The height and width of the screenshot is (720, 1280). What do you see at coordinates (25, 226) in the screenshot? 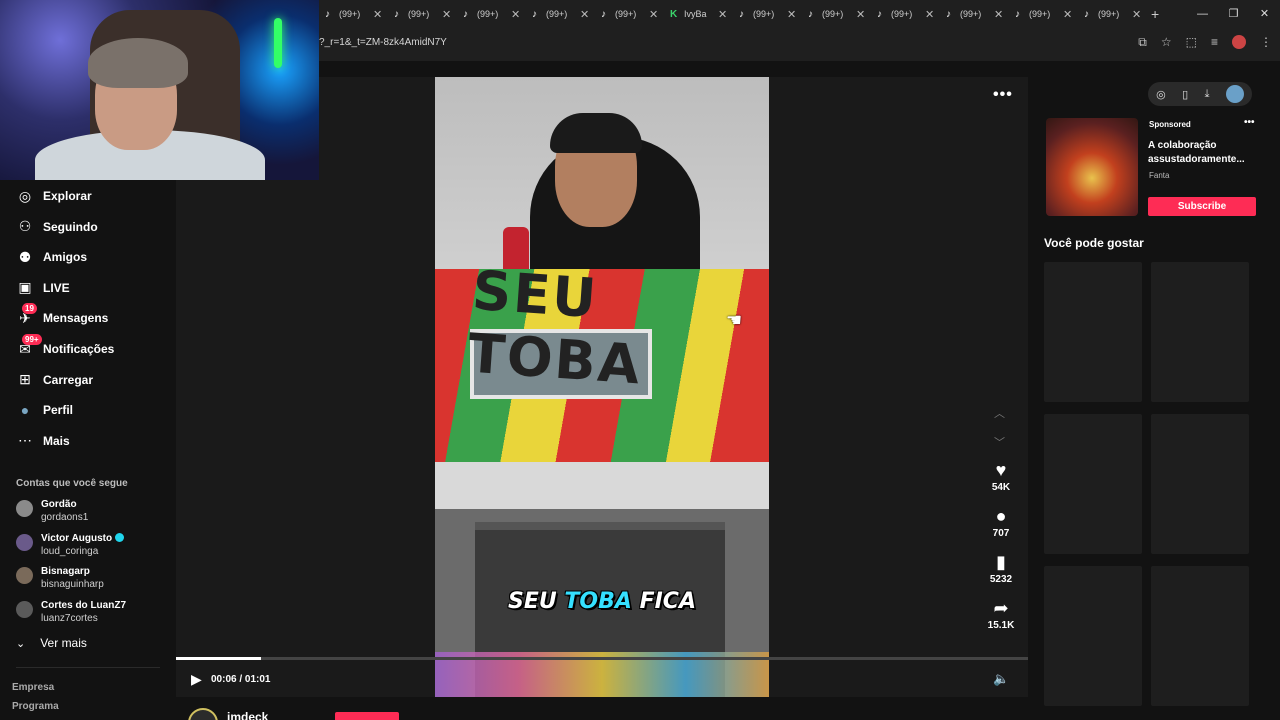
I see `user-follow-icon: ⚇` at bounding box center [25, 226].